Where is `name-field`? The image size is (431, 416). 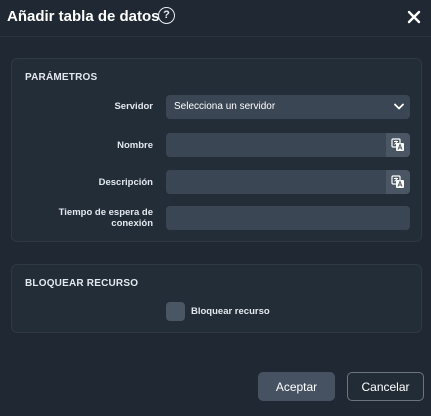 name-field is located at coordinates (276, 145).